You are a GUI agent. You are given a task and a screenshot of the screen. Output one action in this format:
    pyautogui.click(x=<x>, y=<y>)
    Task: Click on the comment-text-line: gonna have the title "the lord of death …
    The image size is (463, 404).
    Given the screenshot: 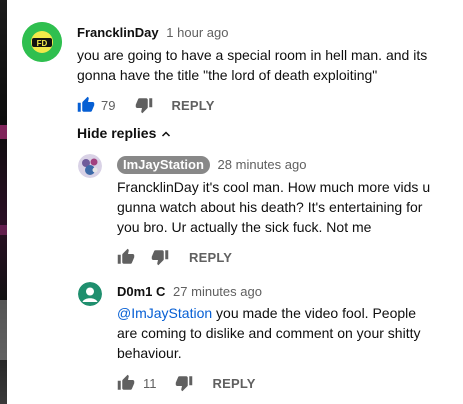 What is the action you would take?
    pyautogui.click(x=227, y=75)
    